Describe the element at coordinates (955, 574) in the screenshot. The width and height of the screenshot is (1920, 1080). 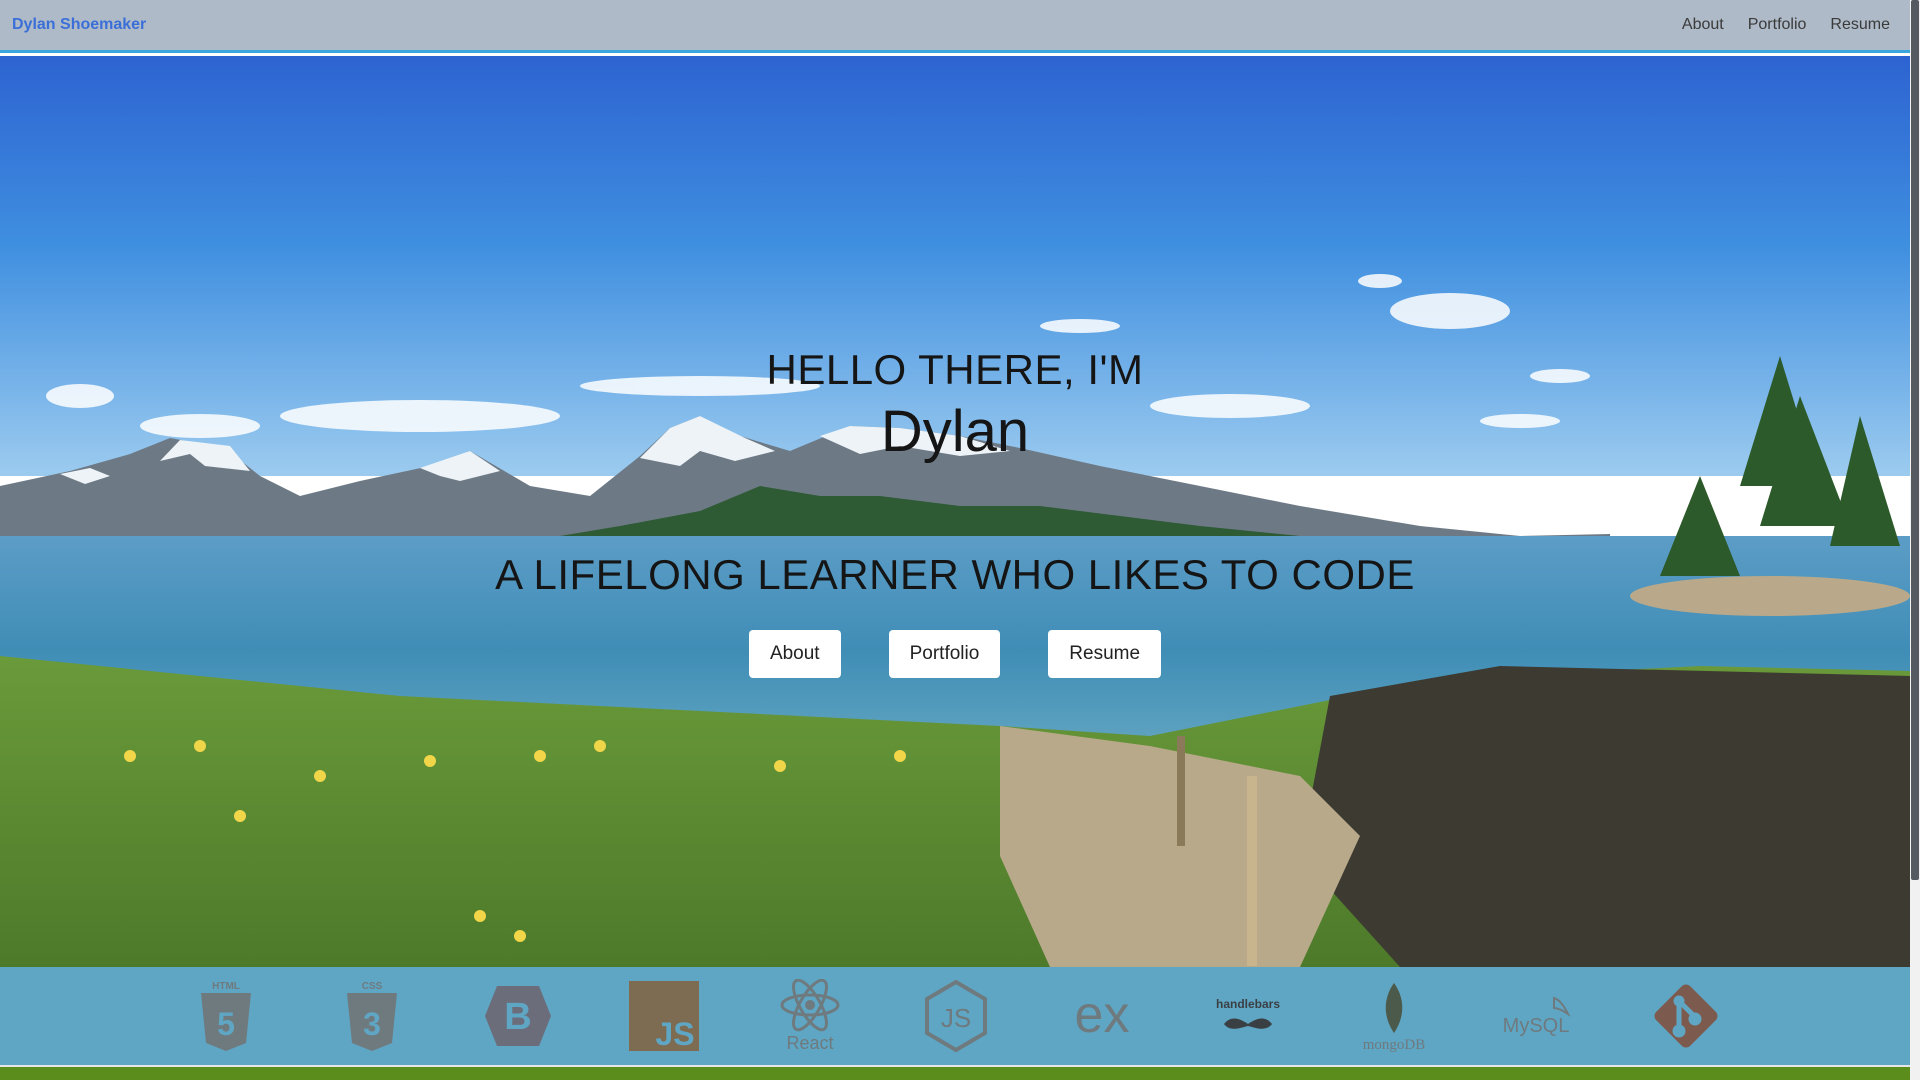
I see `hero-tagline: A LIFELONG LEARNER WHO LIKES TO CODE` at that location.